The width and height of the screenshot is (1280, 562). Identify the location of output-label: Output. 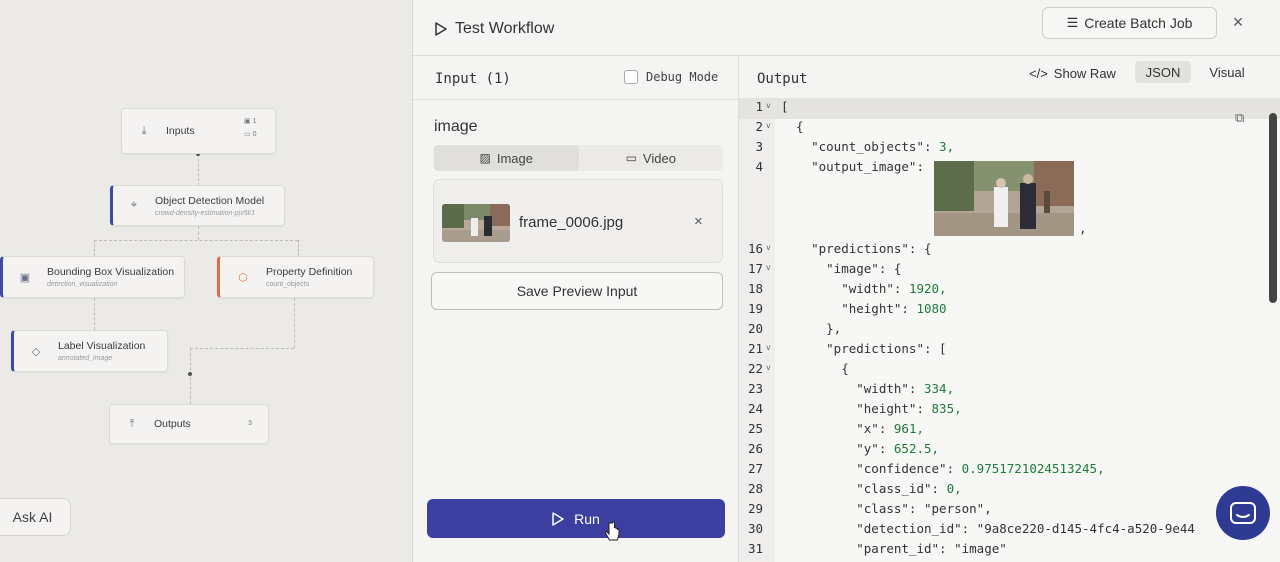
(782, 79).